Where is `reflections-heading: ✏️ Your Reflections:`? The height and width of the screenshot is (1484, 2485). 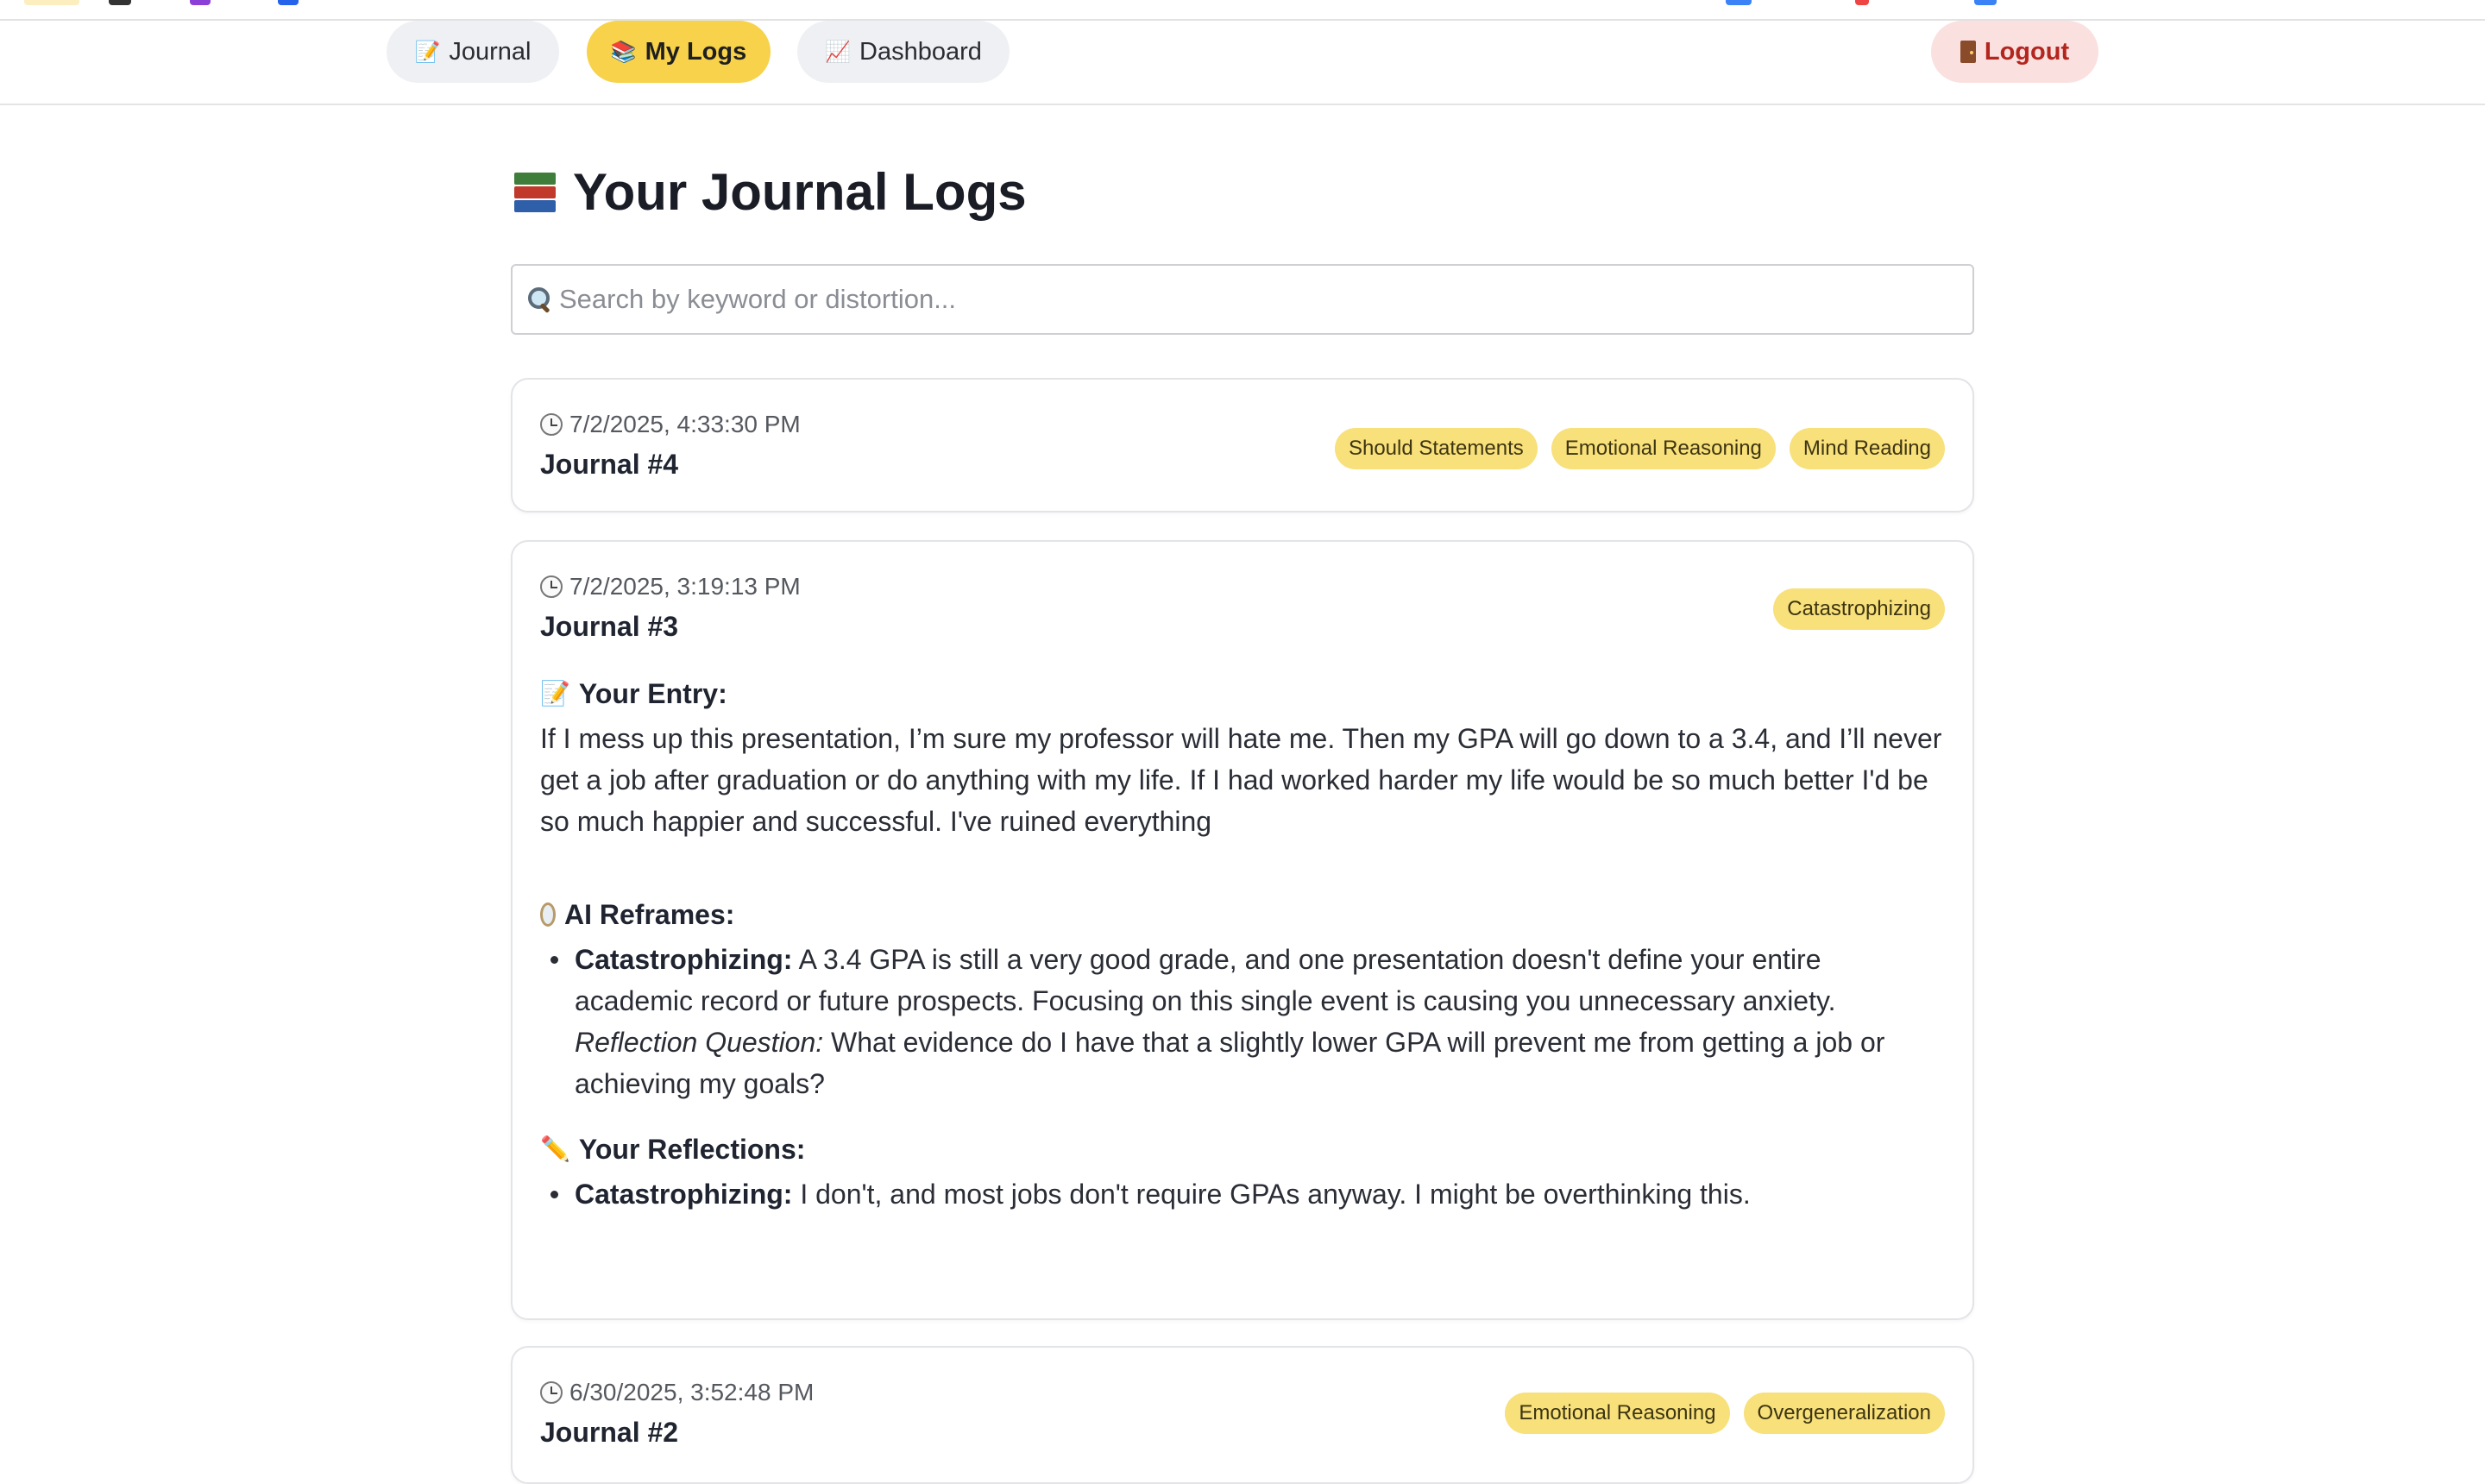
reflections-heading: ✏️ Your Reflections: is located at coordinates (1243, 1149).